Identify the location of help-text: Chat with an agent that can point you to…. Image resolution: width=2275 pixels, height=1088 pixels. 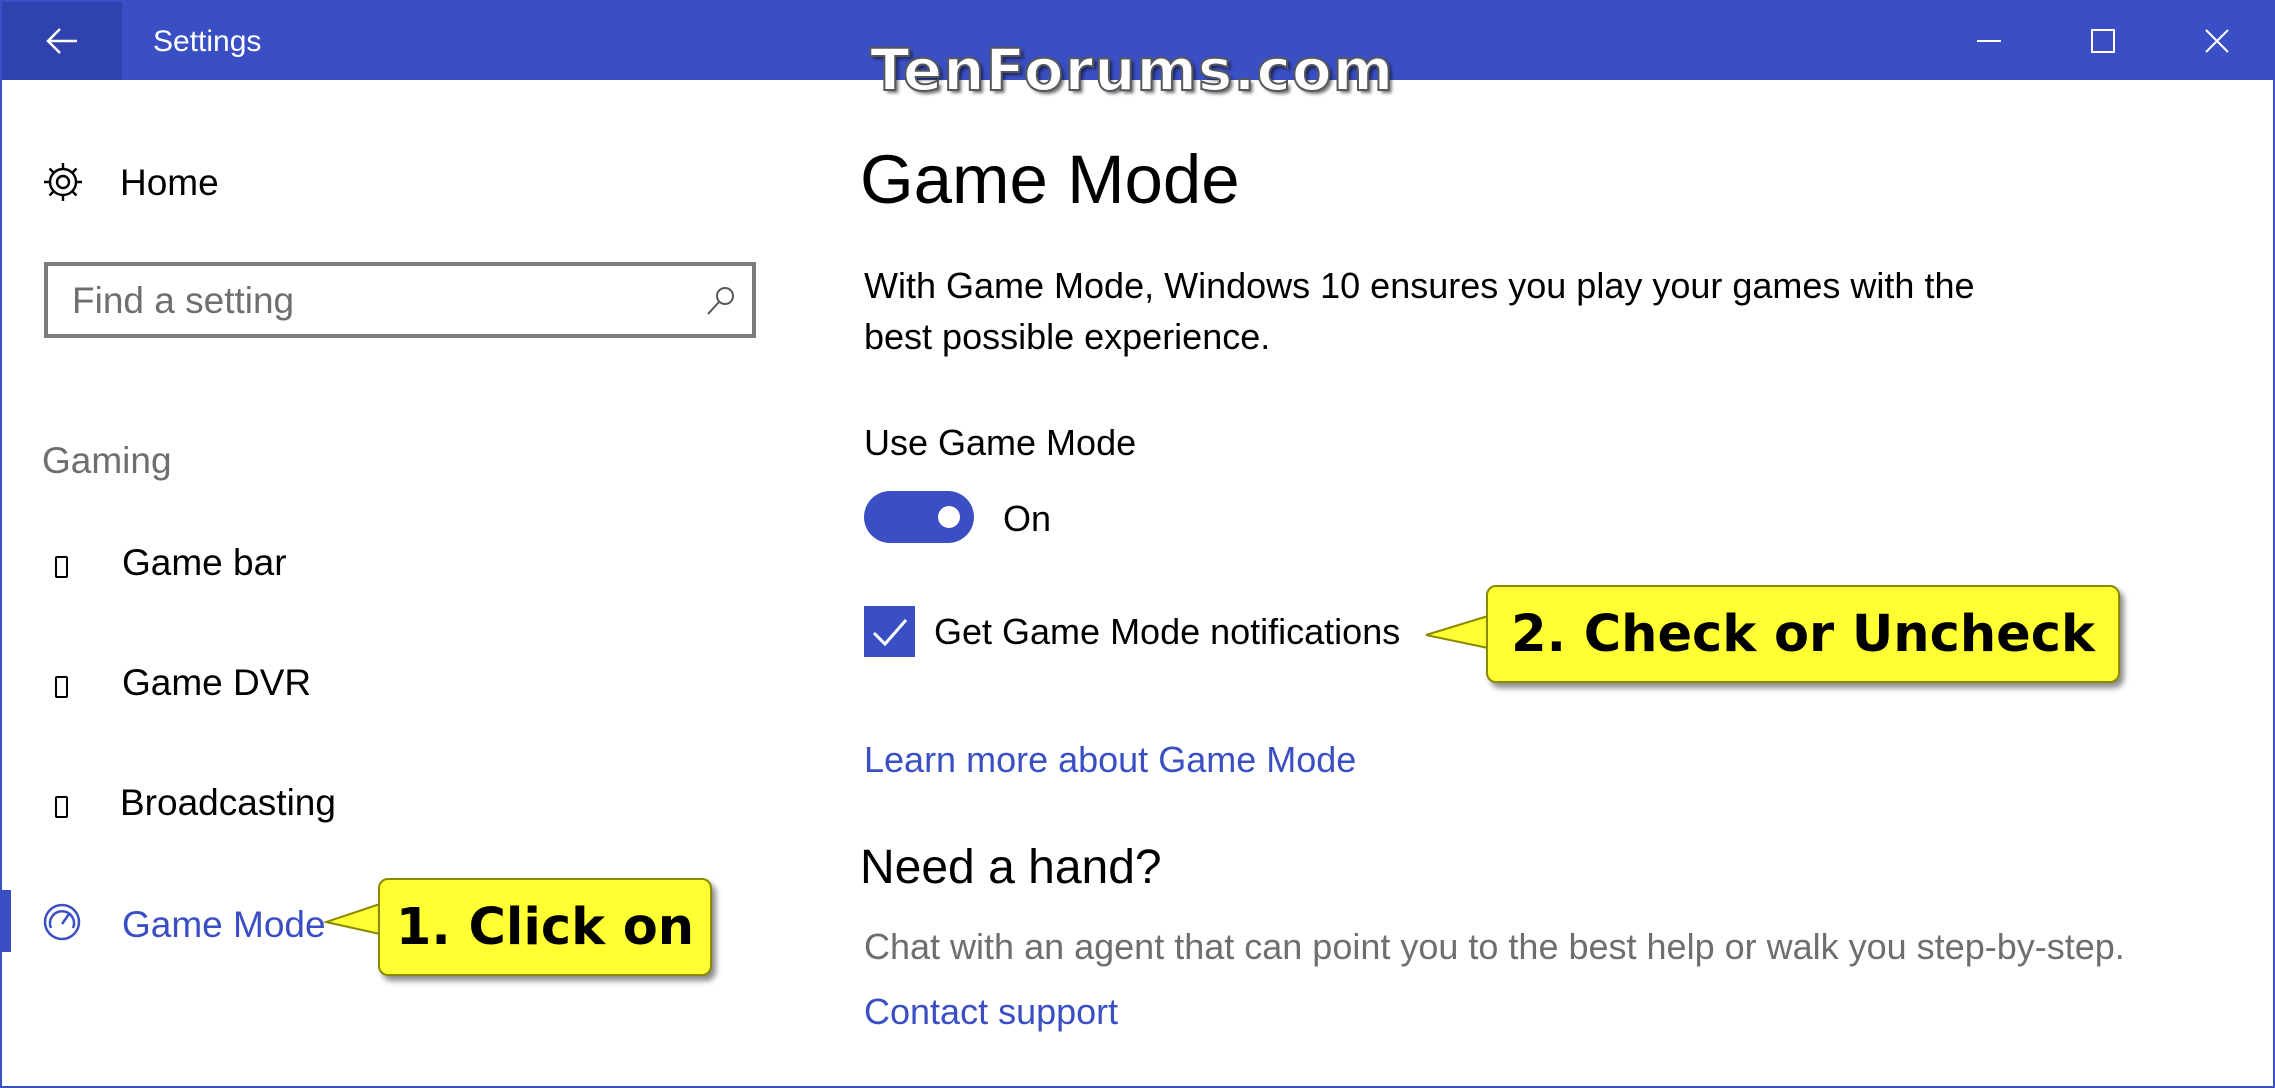
(1494, 946).